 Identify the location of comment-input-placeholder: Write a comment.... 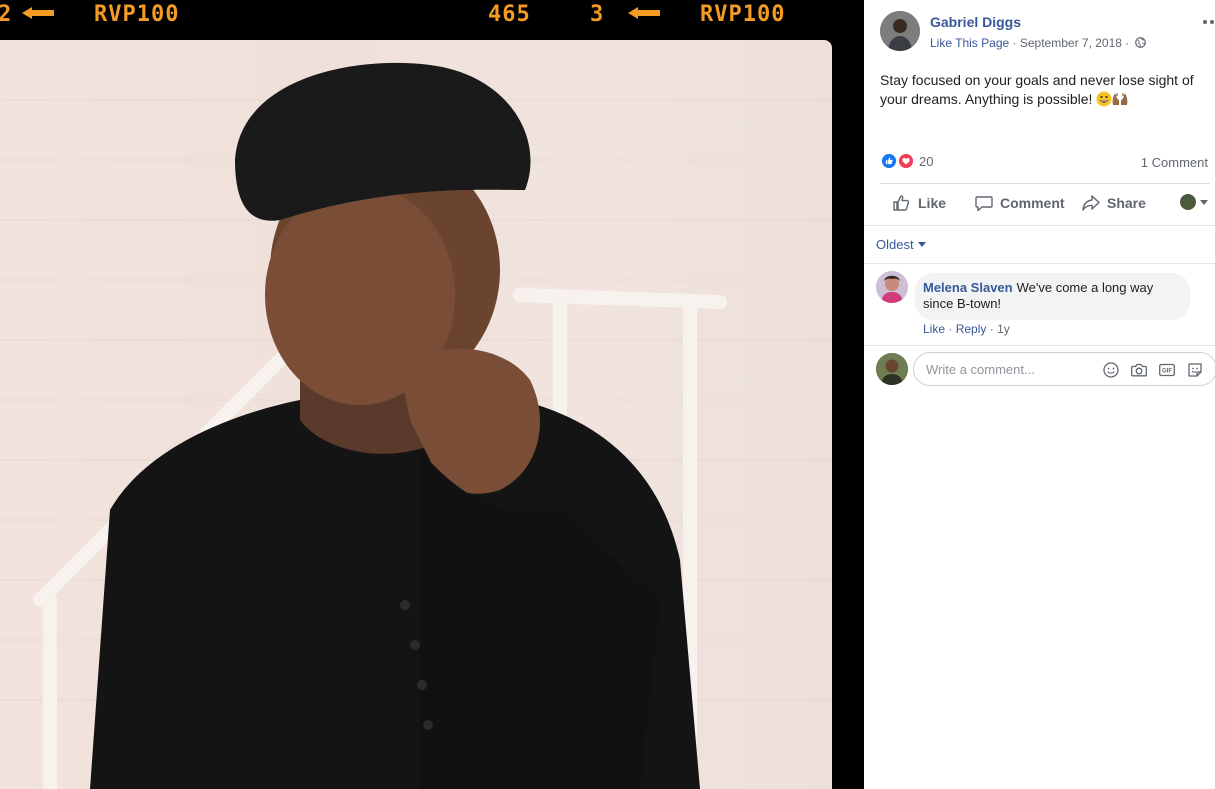
(980, 369).